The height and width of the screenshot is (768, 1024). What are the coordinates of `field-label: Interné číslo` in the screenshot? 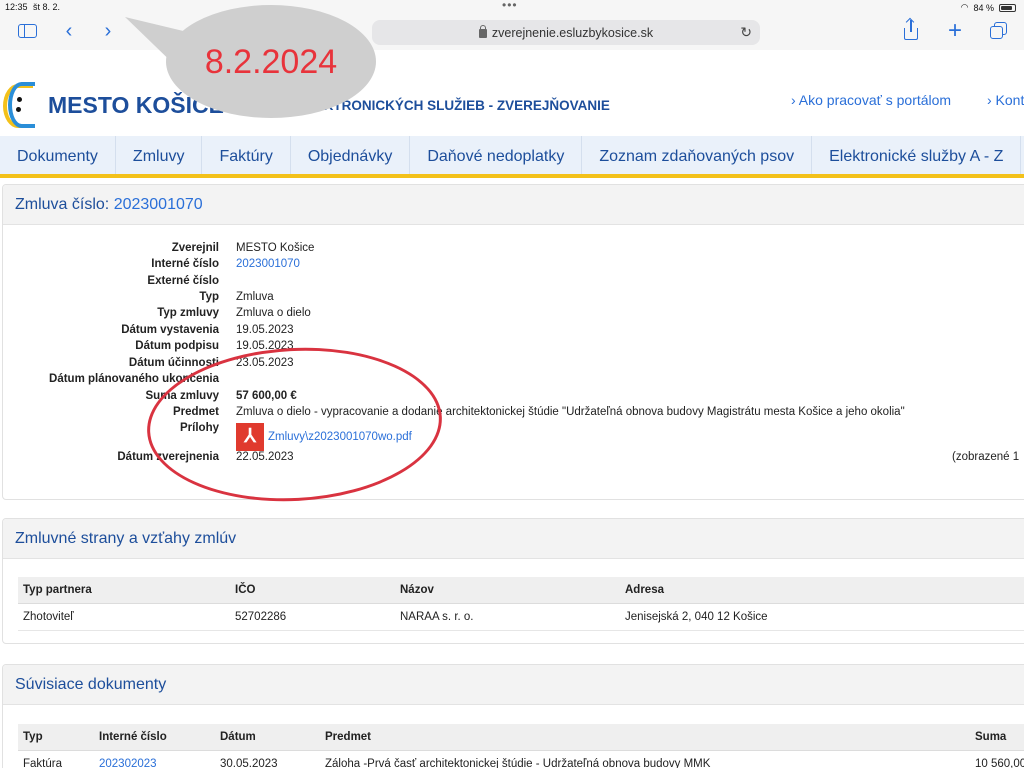 It's located at (185, 264).